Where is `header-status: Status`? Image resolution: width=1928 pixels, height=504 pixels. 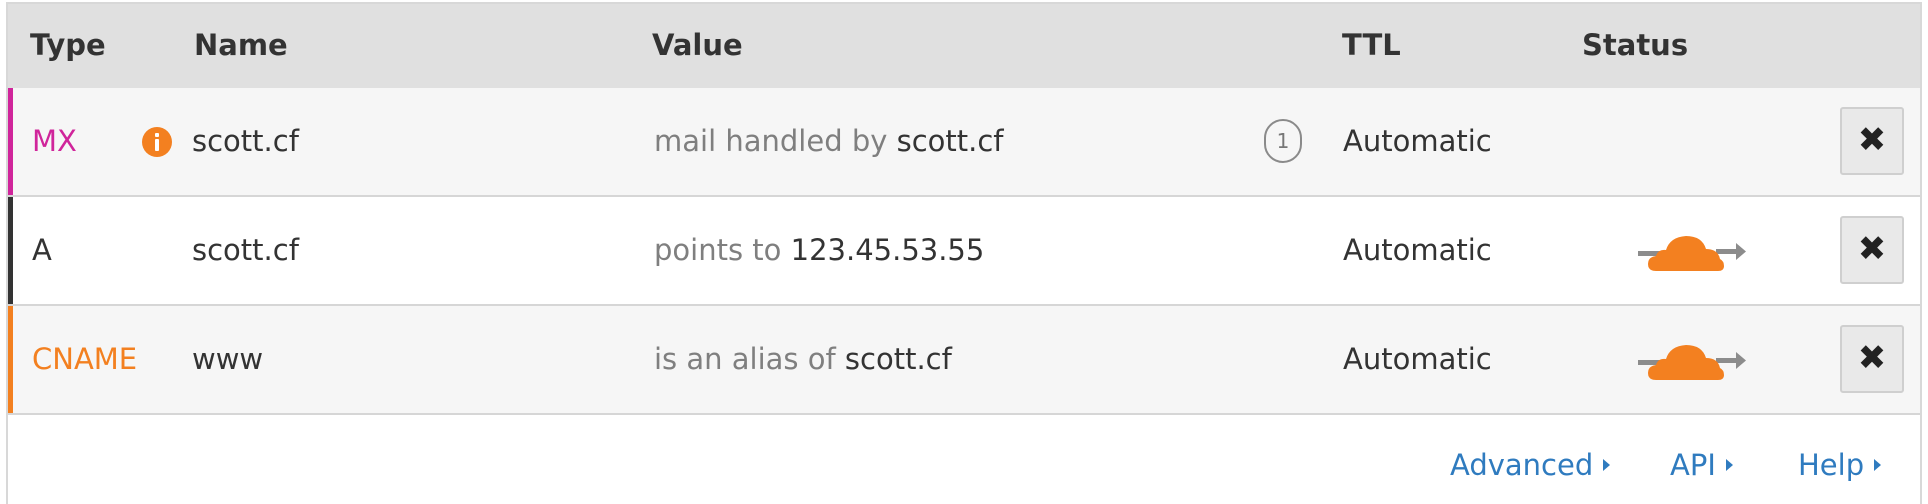
header-status: Status is located at coordinates (1635, 45).